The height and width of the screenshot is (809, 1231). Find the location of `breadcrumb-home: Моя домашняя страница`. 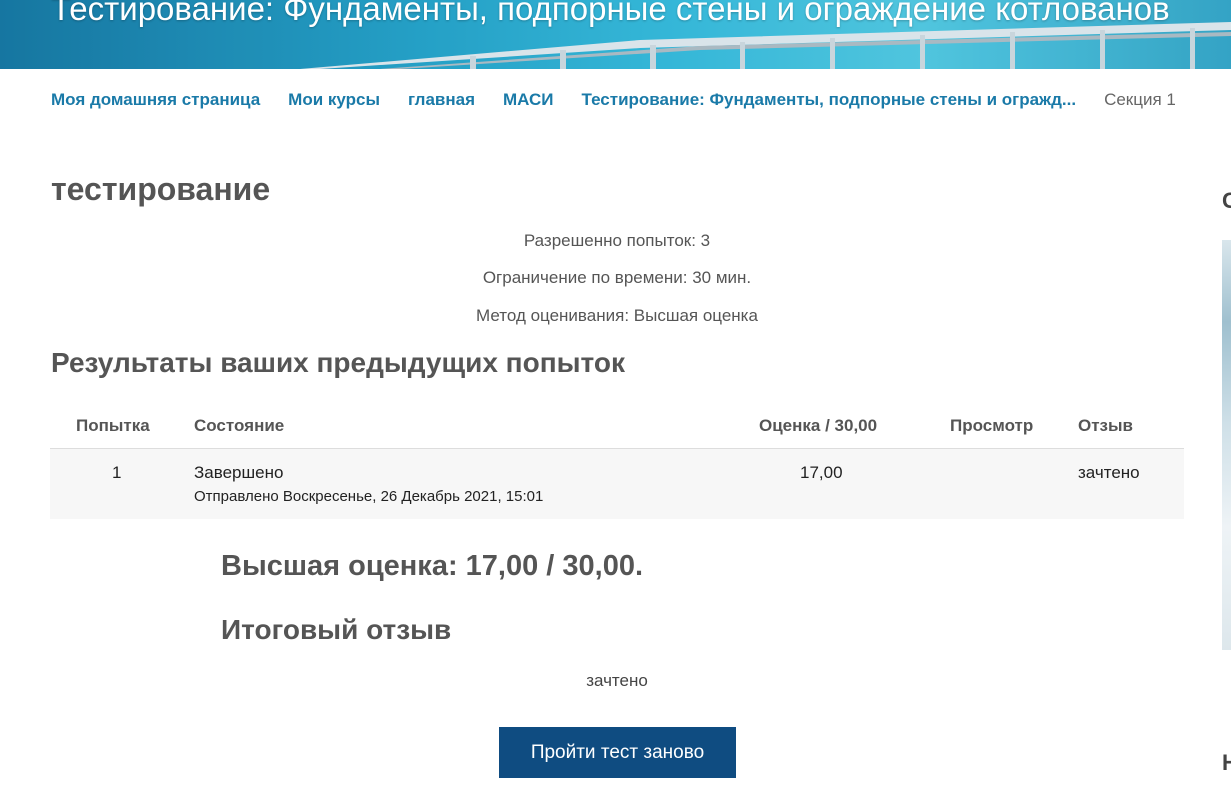

breadcrumb-home: Моя домашняя страница is located at coordinates (155, 100).